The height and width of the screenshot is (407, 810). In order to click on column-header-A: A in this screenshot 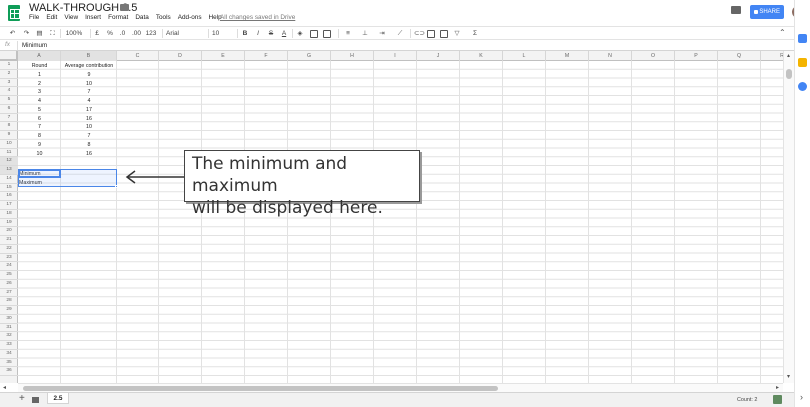, I will do `click(39, 56)`.